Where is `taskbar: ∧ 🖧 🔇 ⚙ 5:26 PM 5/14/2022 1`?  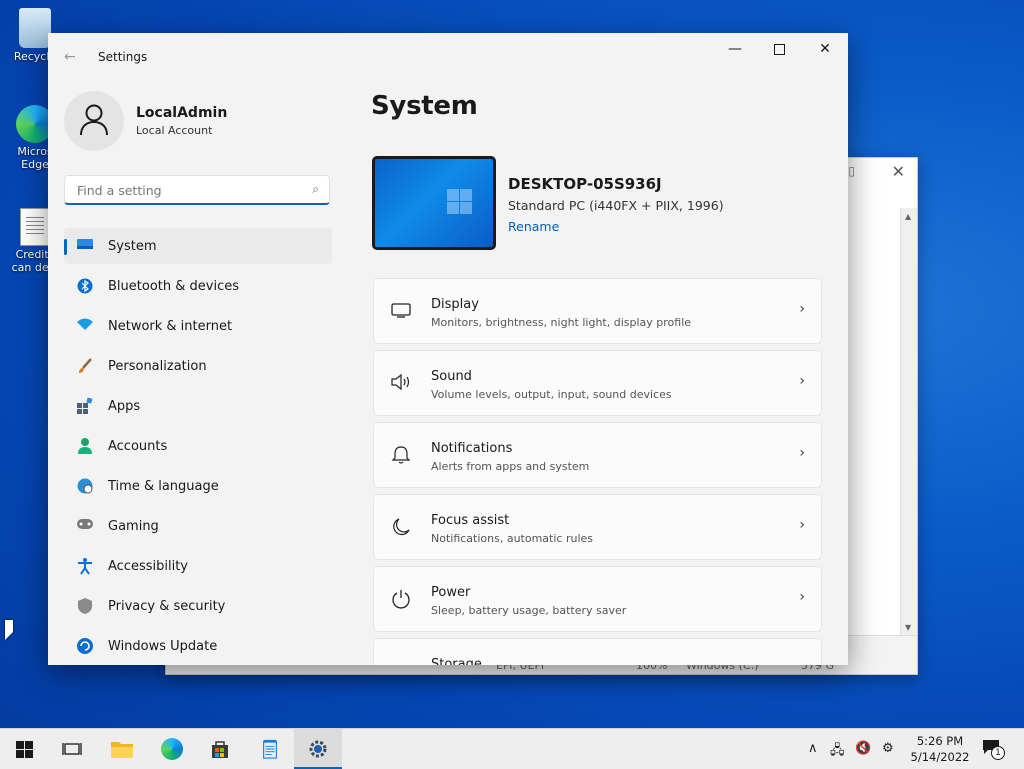
taskbar: ∧ 🖧 🔇 ⚙ 5:26 PM 5/14/2022 1 is located at coordinates (512, 748).